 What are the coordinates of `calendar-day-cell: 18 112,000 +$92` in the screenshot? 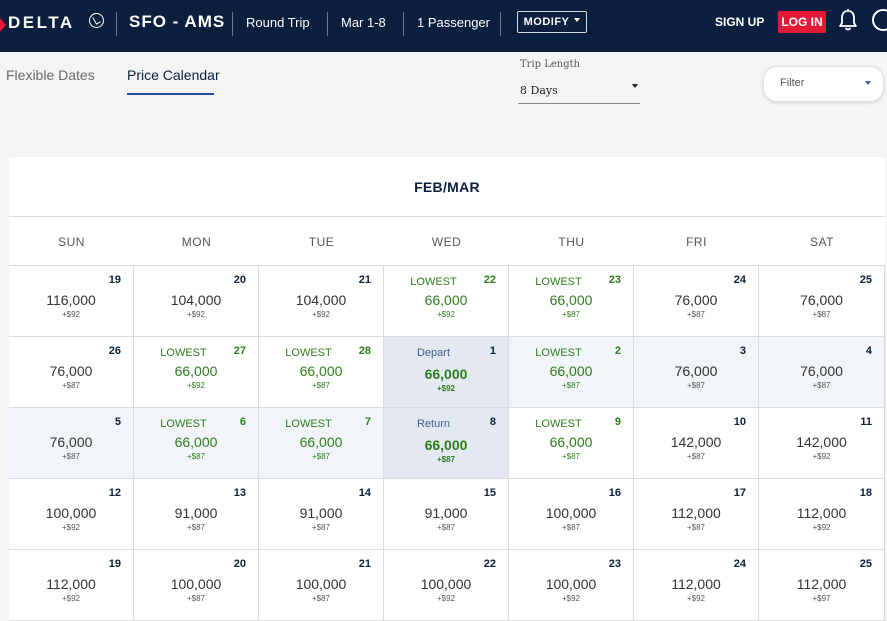 It's located at (822, 514).